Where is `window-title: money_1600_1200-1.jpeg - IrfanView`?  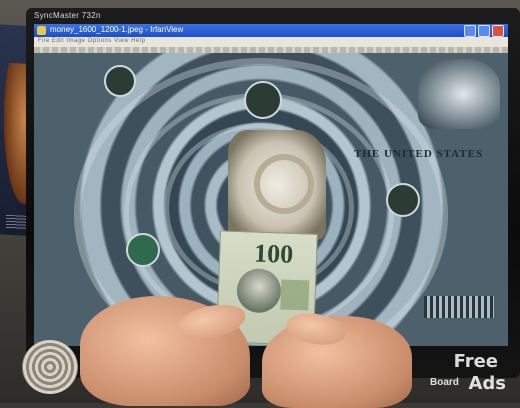
window-title: money_1600_1200-1.jpeg - IrfanView is located at coordinates (117, 29).